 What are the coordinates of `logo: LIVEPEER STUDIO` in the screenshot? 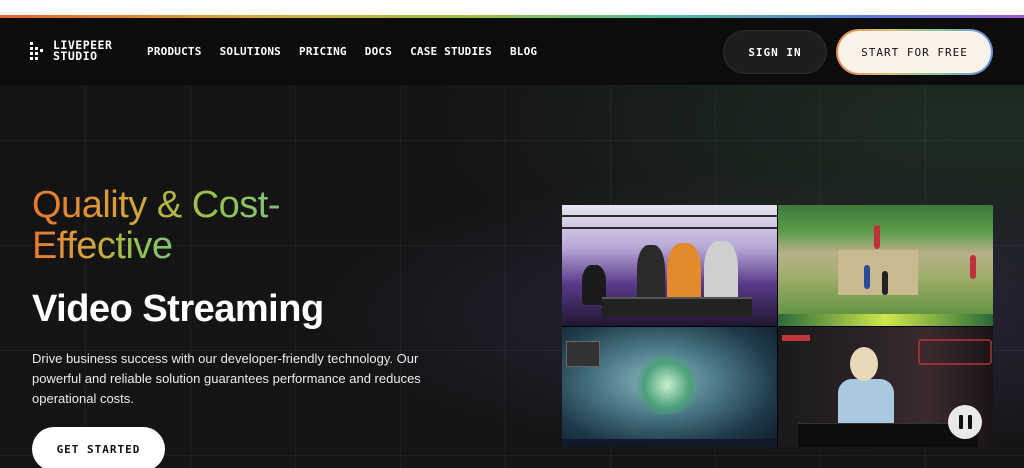 It's located at (71, 51).